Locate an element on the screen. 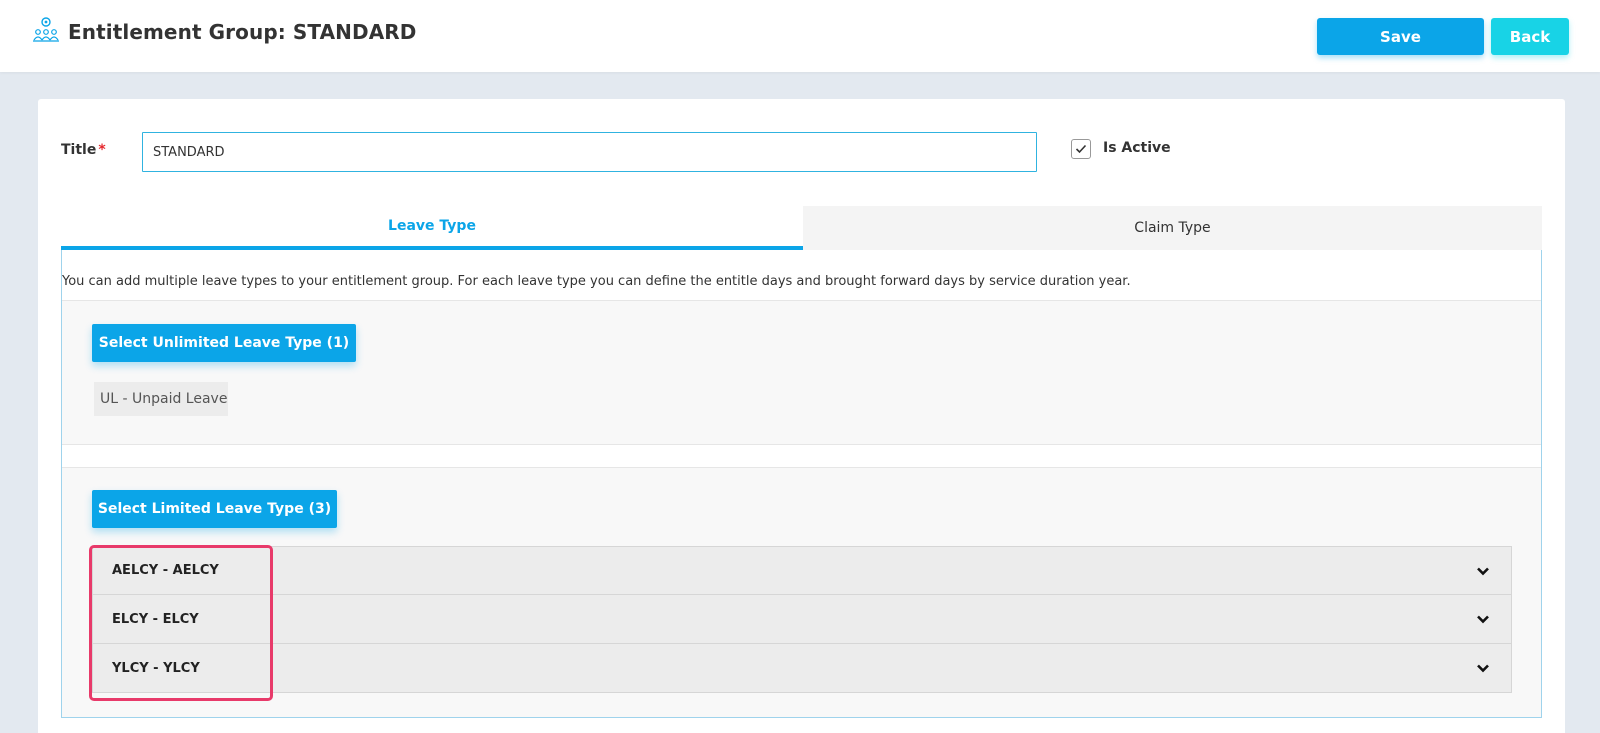  is-active-checkbox is located at coordinates (1081, 149).